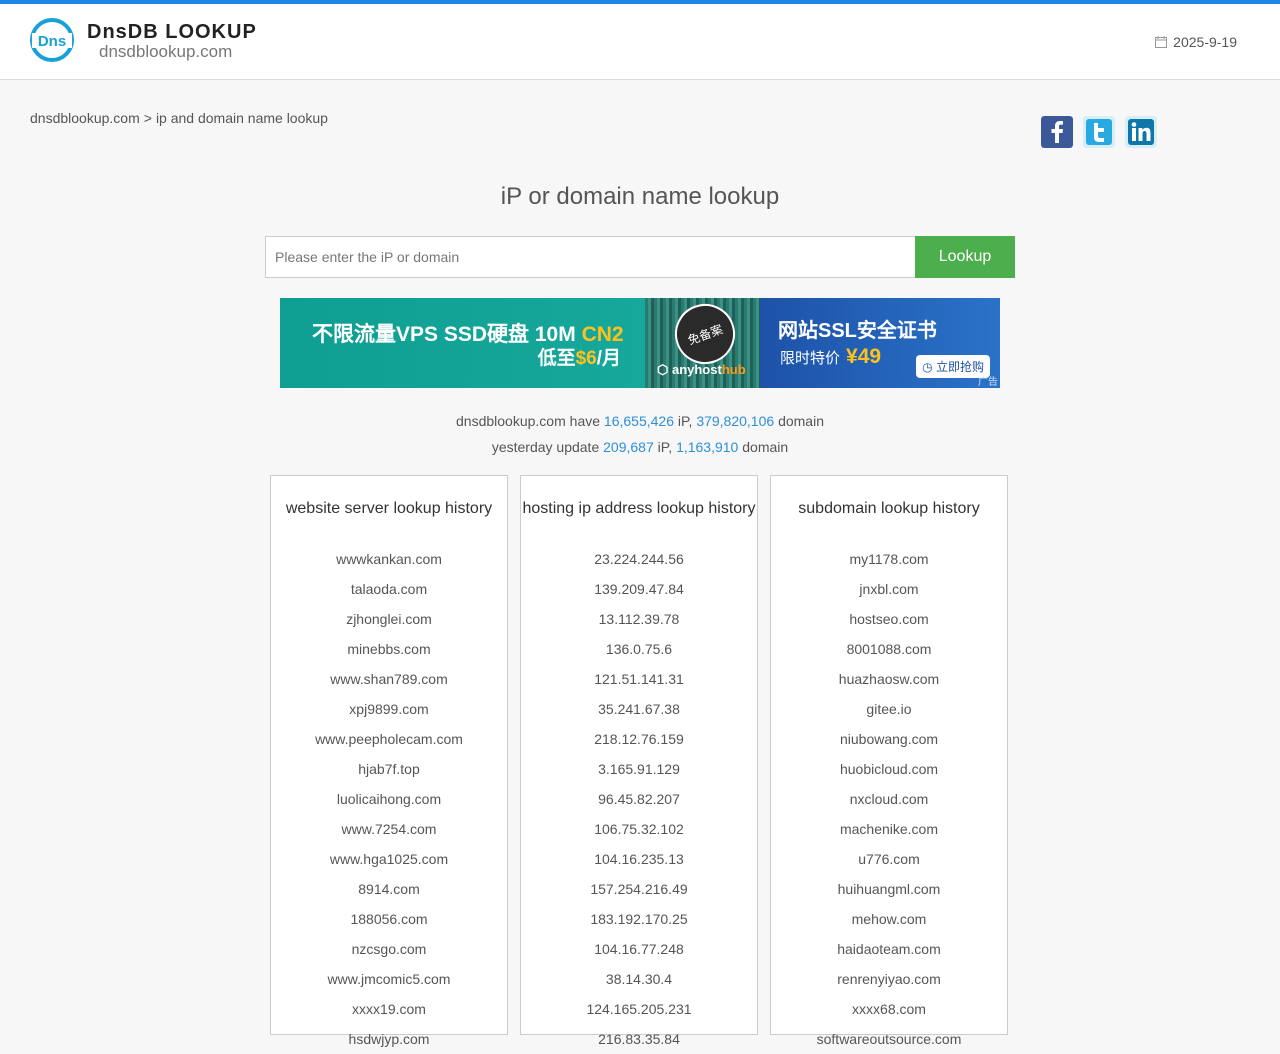 Image resolution: width=1280 pixels, height=1054 pixels. I want to click on history-link: 121.51.141.31, so click(639, 679).